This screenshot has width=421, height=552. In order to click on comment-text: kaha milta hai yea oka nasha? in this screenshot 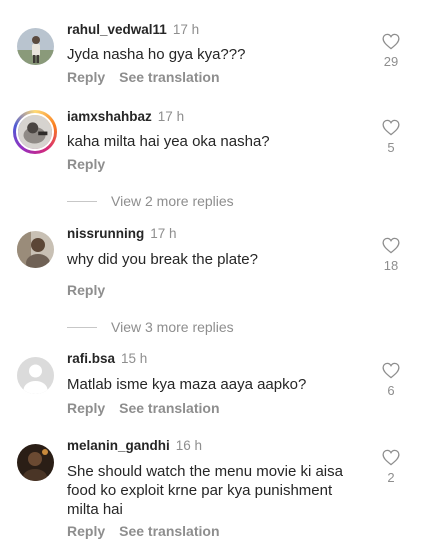, I will do `click(168, 141)`.